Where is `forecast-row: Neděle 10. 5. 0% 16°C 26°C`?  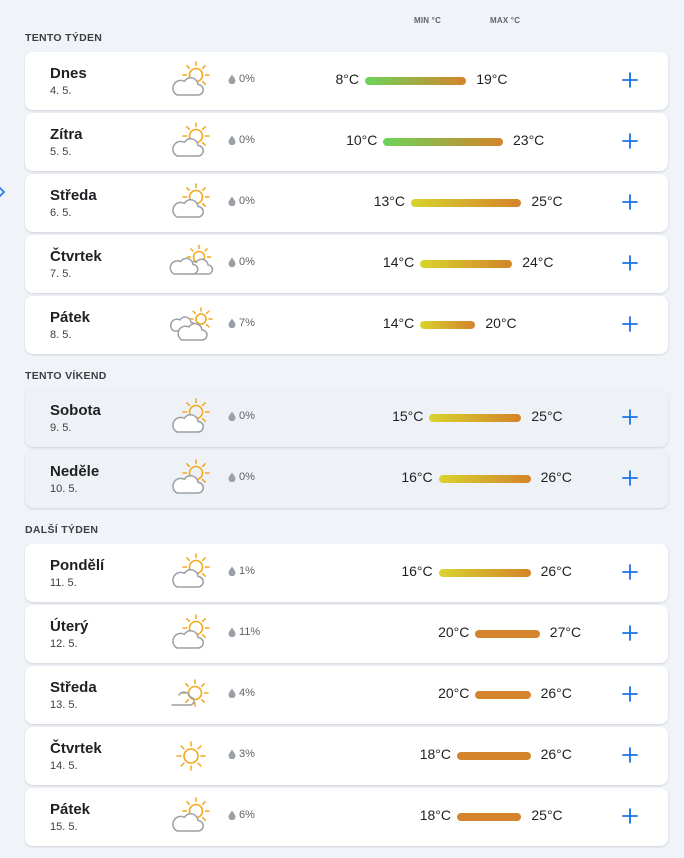
forecast-row: Neděle 10. 5. 0% 16°C 26°C is located at coordinates (346, 479).